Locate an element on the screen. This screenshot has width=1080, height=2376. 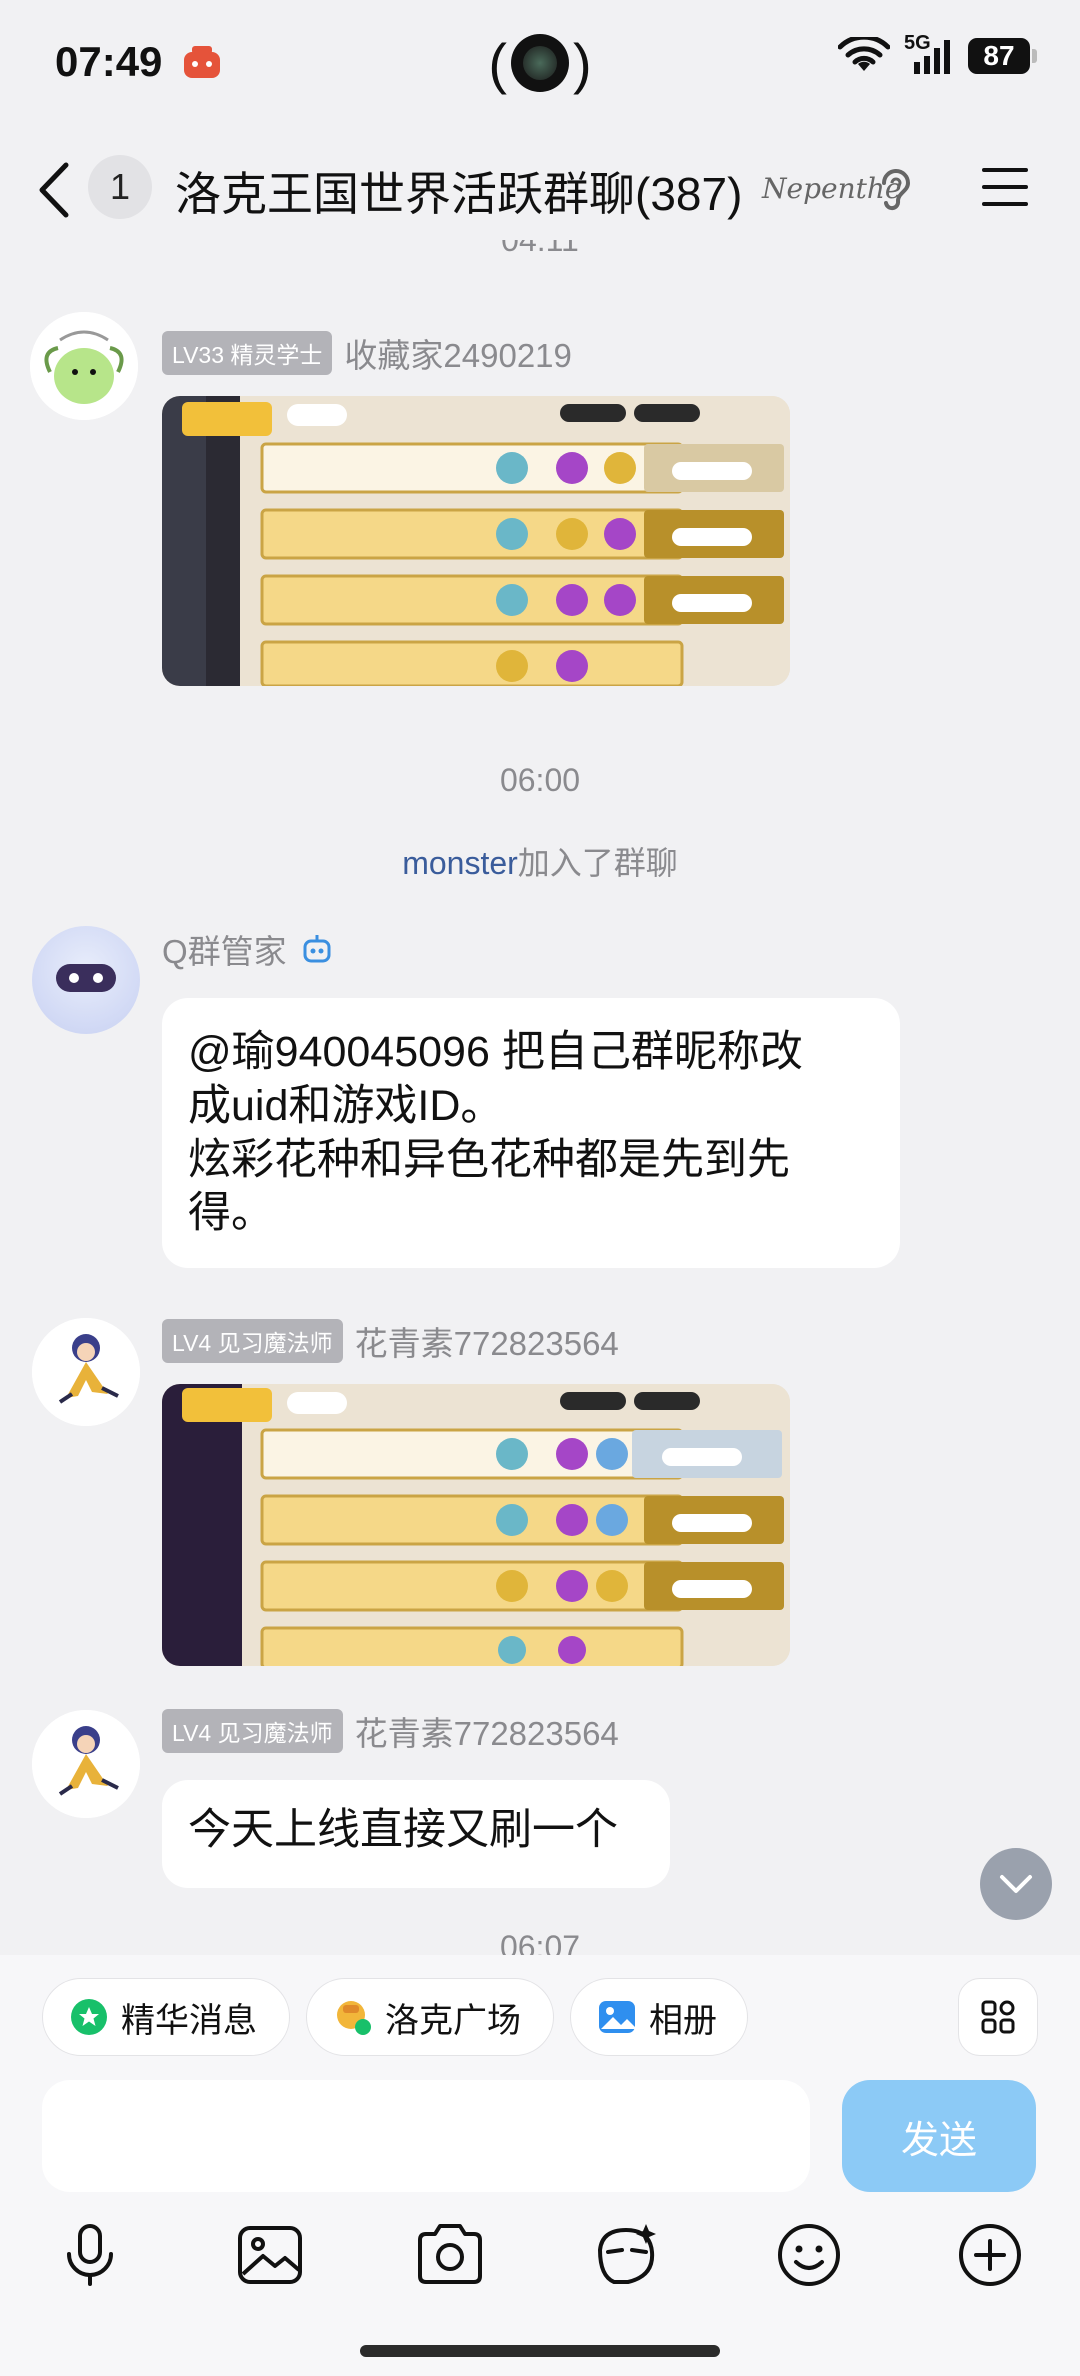
quick-action-plaza: 洛克广场 is located at coordinates (430, 2017).